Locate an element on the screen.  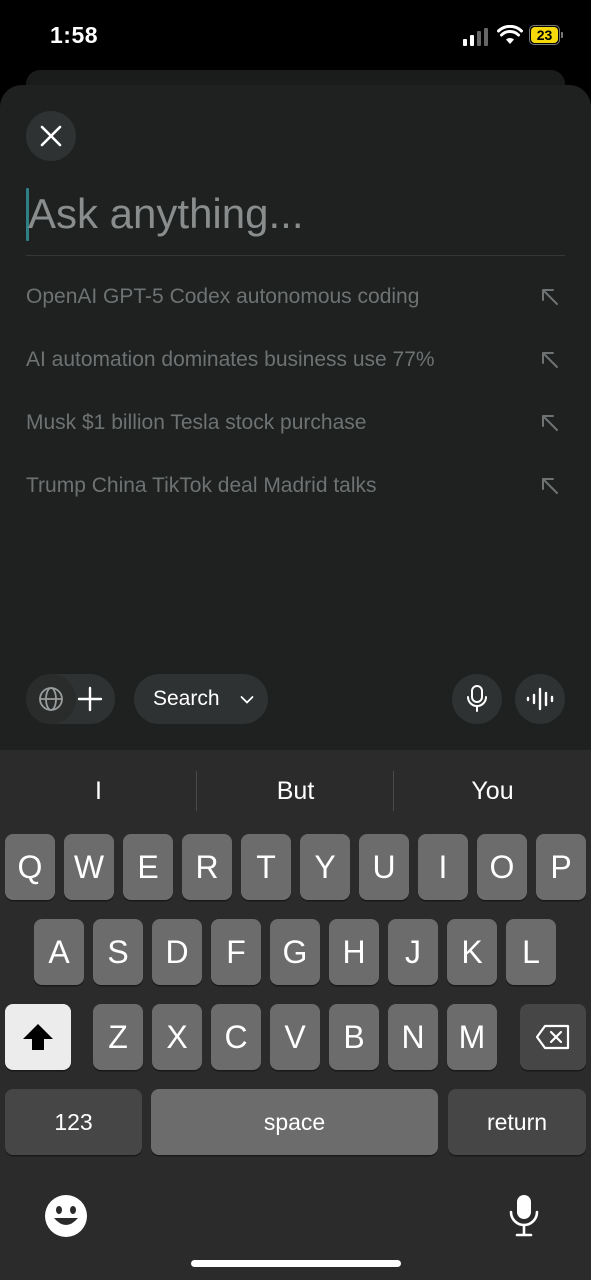
battery-icon: 23 is located at coordinates (546, 35).